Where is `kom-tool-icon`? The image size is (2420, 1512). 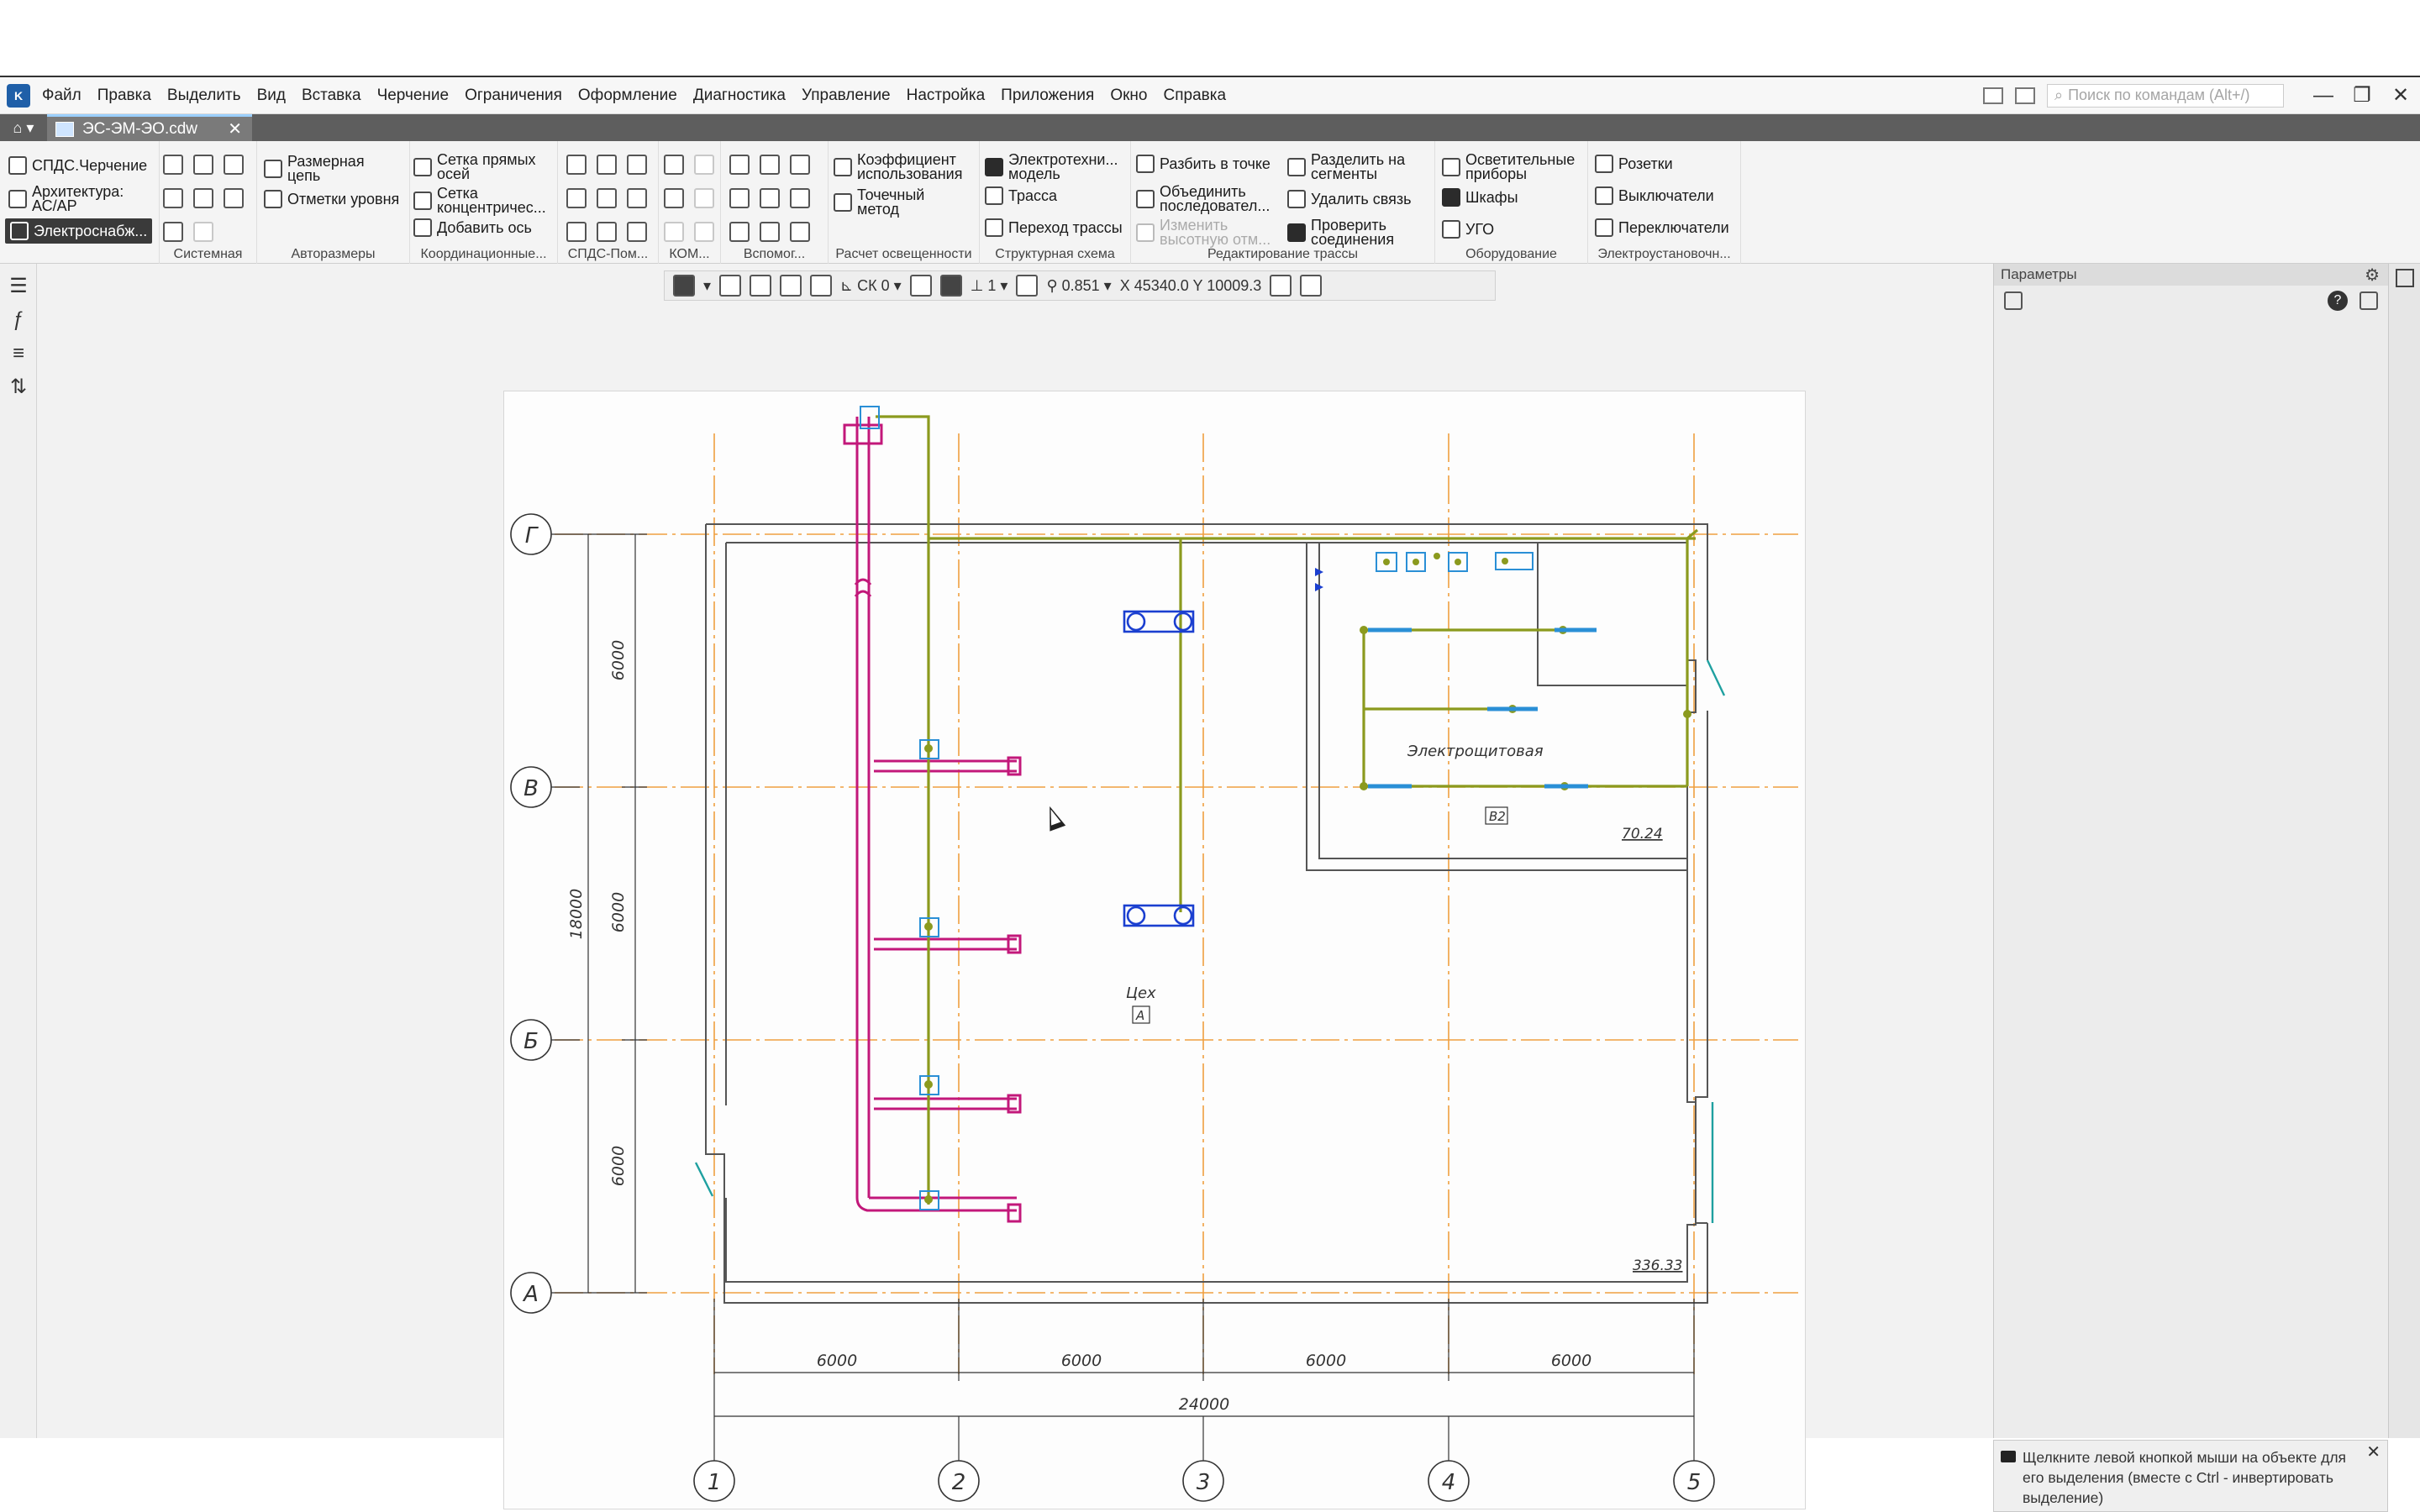 kom-tool-icon is located at coordinates (704, 165).